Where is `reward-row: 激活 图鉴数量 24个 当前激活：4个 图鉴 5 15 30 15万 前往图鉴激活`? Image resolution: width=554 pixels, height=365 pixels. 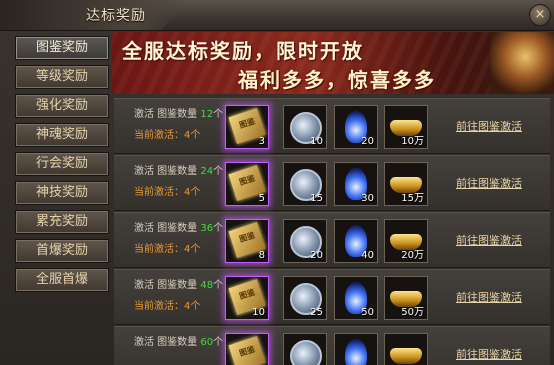 reward-row: 激活 图鉴数量 24个 当前激活：4个 图鉴 5 15 30 15万 前往图鉴激活 is located at coordinates (332, 183).